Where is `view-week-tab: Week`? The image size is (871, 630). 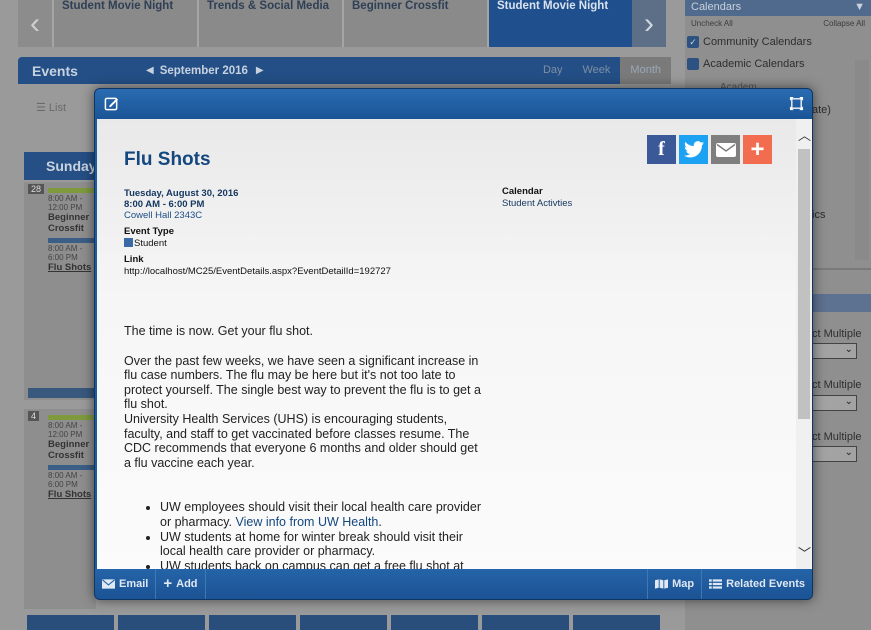
view-week-tab: Week is located at coordinates (597, 70).